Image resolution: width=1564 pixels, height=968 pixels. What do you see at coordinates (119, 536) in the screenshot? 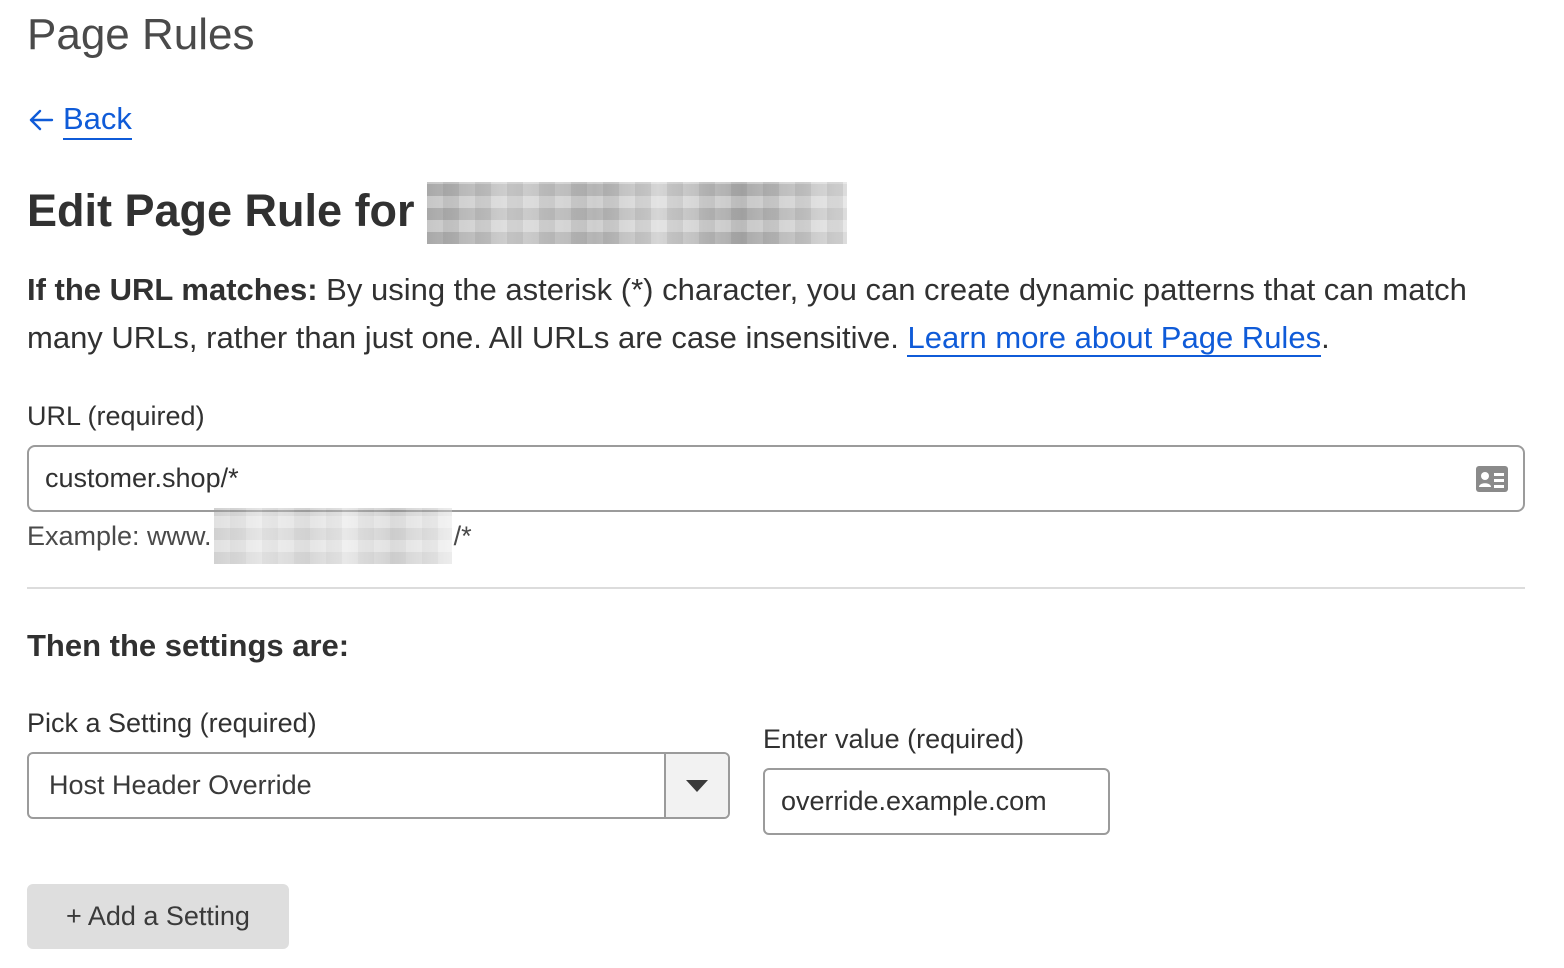
I see `url-example-prefix: Example: www.` at bounding box center [119, 536].